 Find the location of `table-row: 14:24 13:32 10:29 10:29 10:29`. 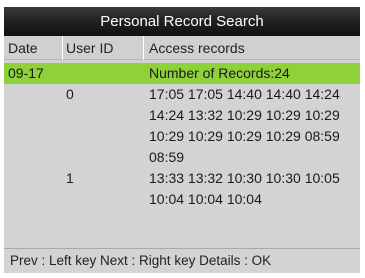

table-row: 14:24 13:32 10:29 10:29 10:29 is located at coordinates (182, 115).